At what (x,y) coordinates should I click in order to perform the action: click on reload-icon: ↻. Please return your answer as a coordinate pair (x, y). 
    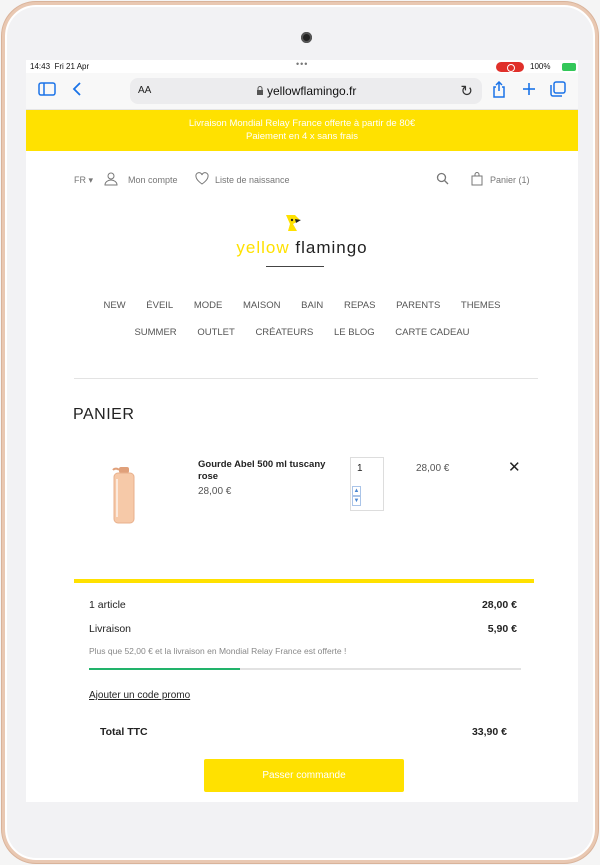
    Looking at the image, I should click on (466, 91).